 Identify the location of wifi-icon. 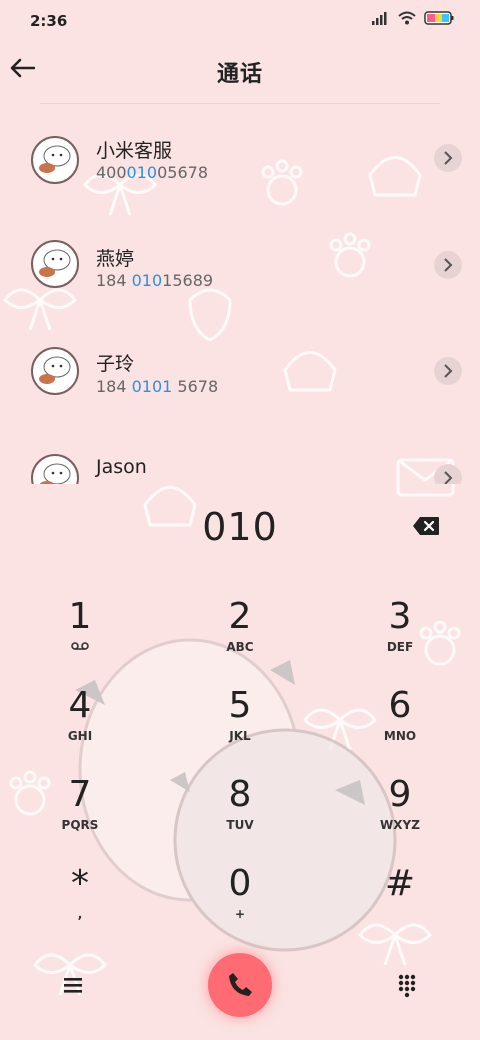
(407, 18).